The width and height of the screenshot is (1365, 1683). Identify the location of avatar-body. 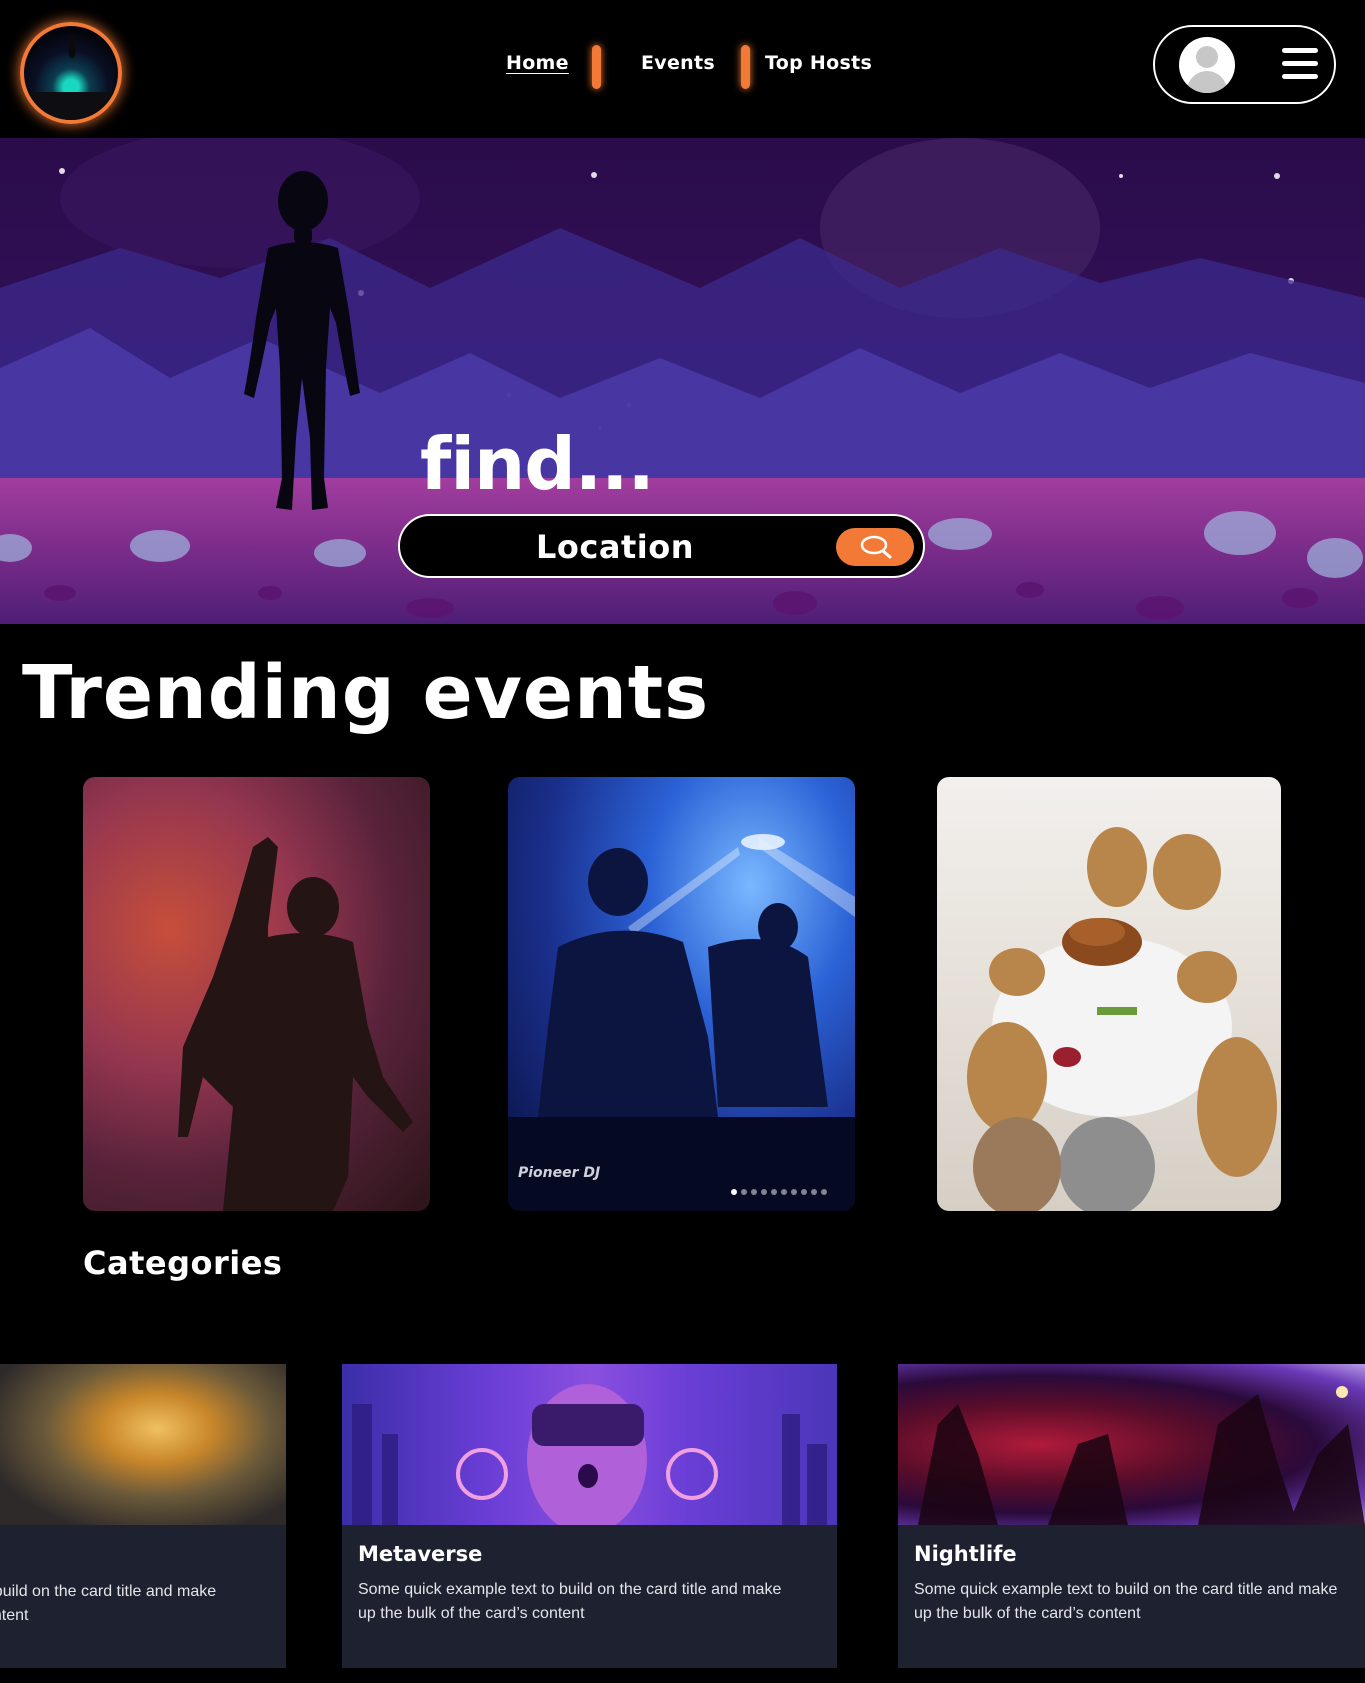
(1207, 82).